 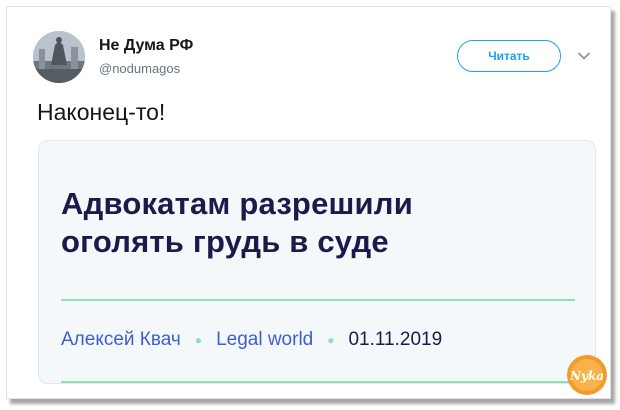 What do you see at coordinates (584, 56) in the screenshot?
I see `chevron-down-icon` at bounding box center [584, 56].